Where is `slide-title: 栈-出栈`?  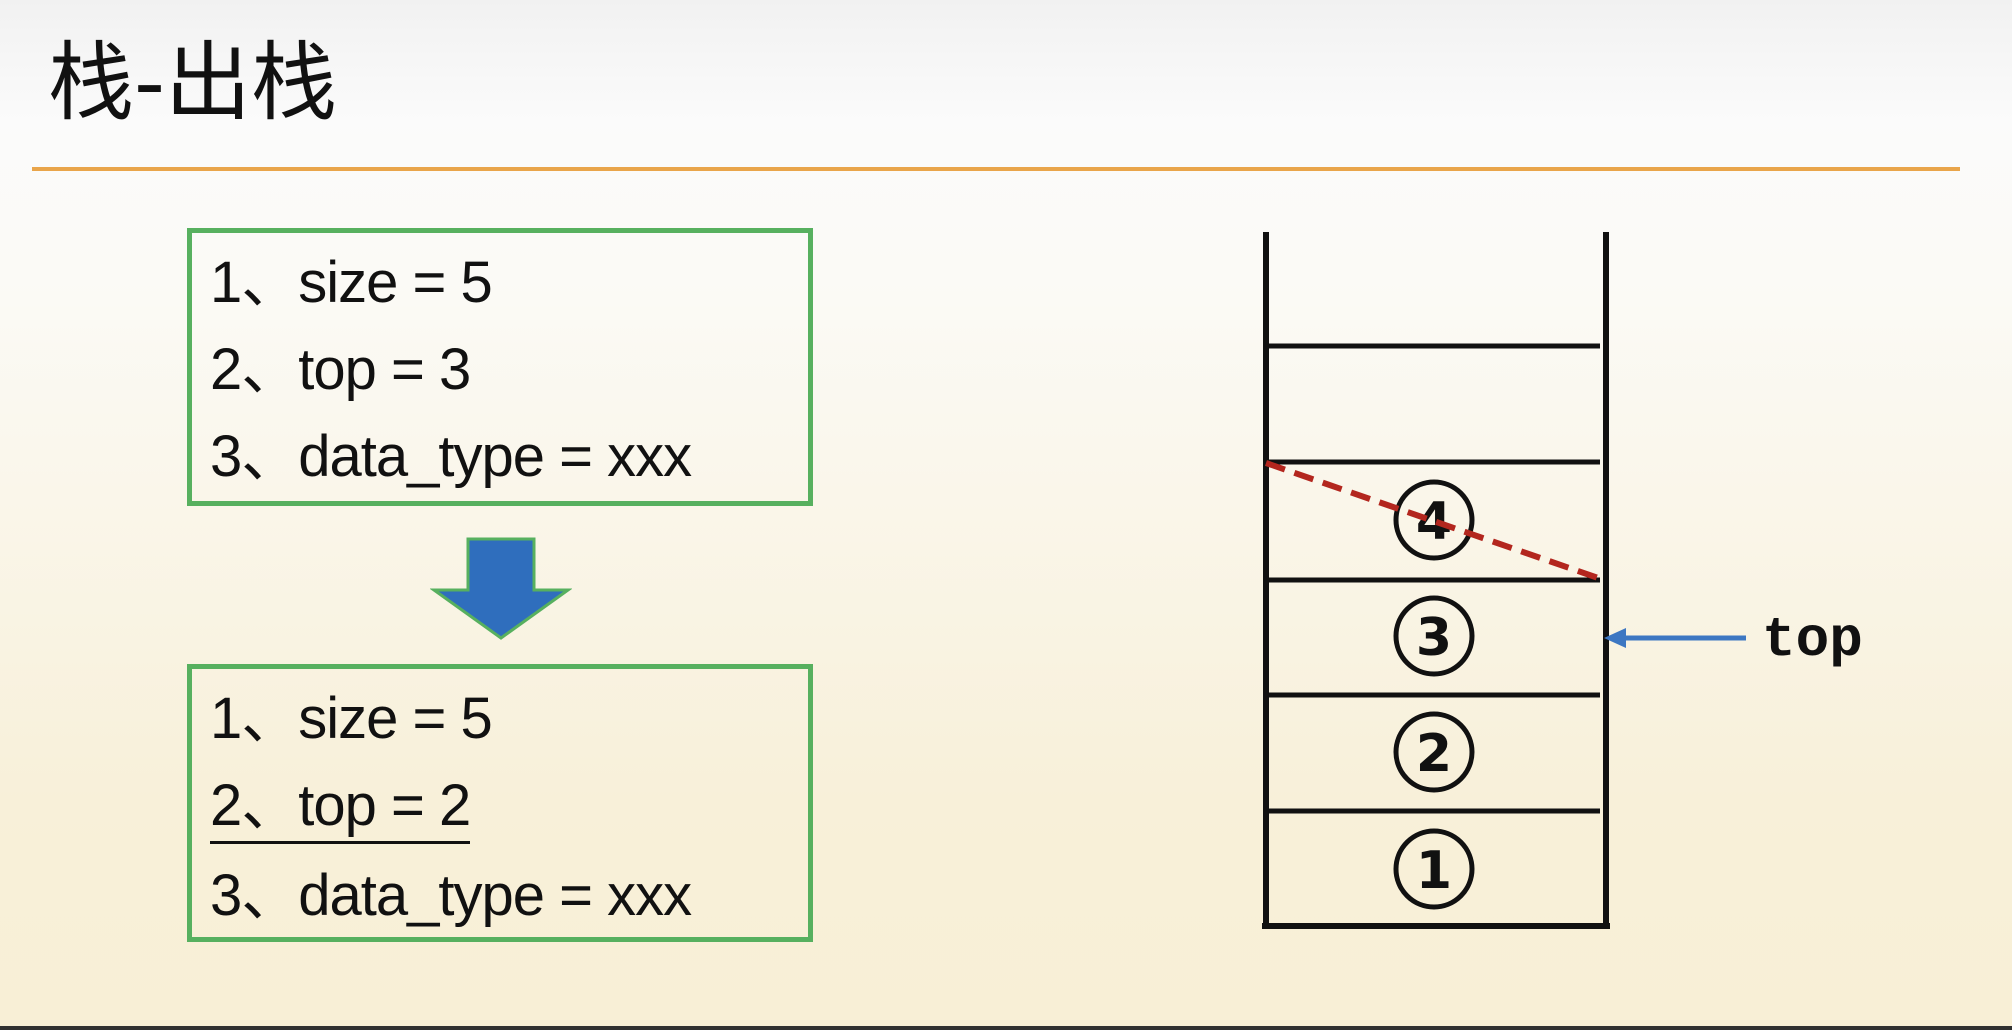
slide-title: 栈-出栈 is located at coordinates (193, 83).